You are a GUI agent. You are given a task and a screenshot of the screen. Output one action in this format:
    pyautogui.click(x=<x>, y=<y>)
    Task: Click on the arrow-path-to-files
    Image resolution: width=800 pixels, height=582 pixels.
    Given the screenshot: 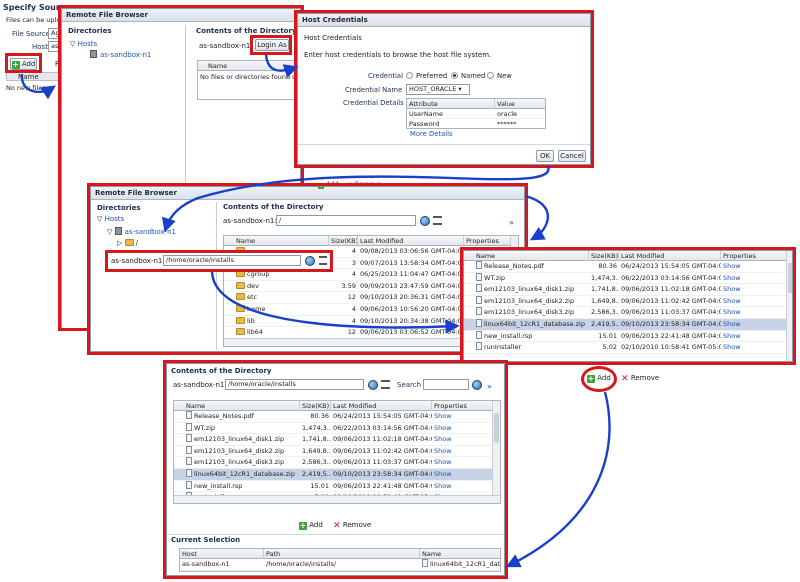 What is the action you would take?
    pyautogui.click(x=335, y=302)
    